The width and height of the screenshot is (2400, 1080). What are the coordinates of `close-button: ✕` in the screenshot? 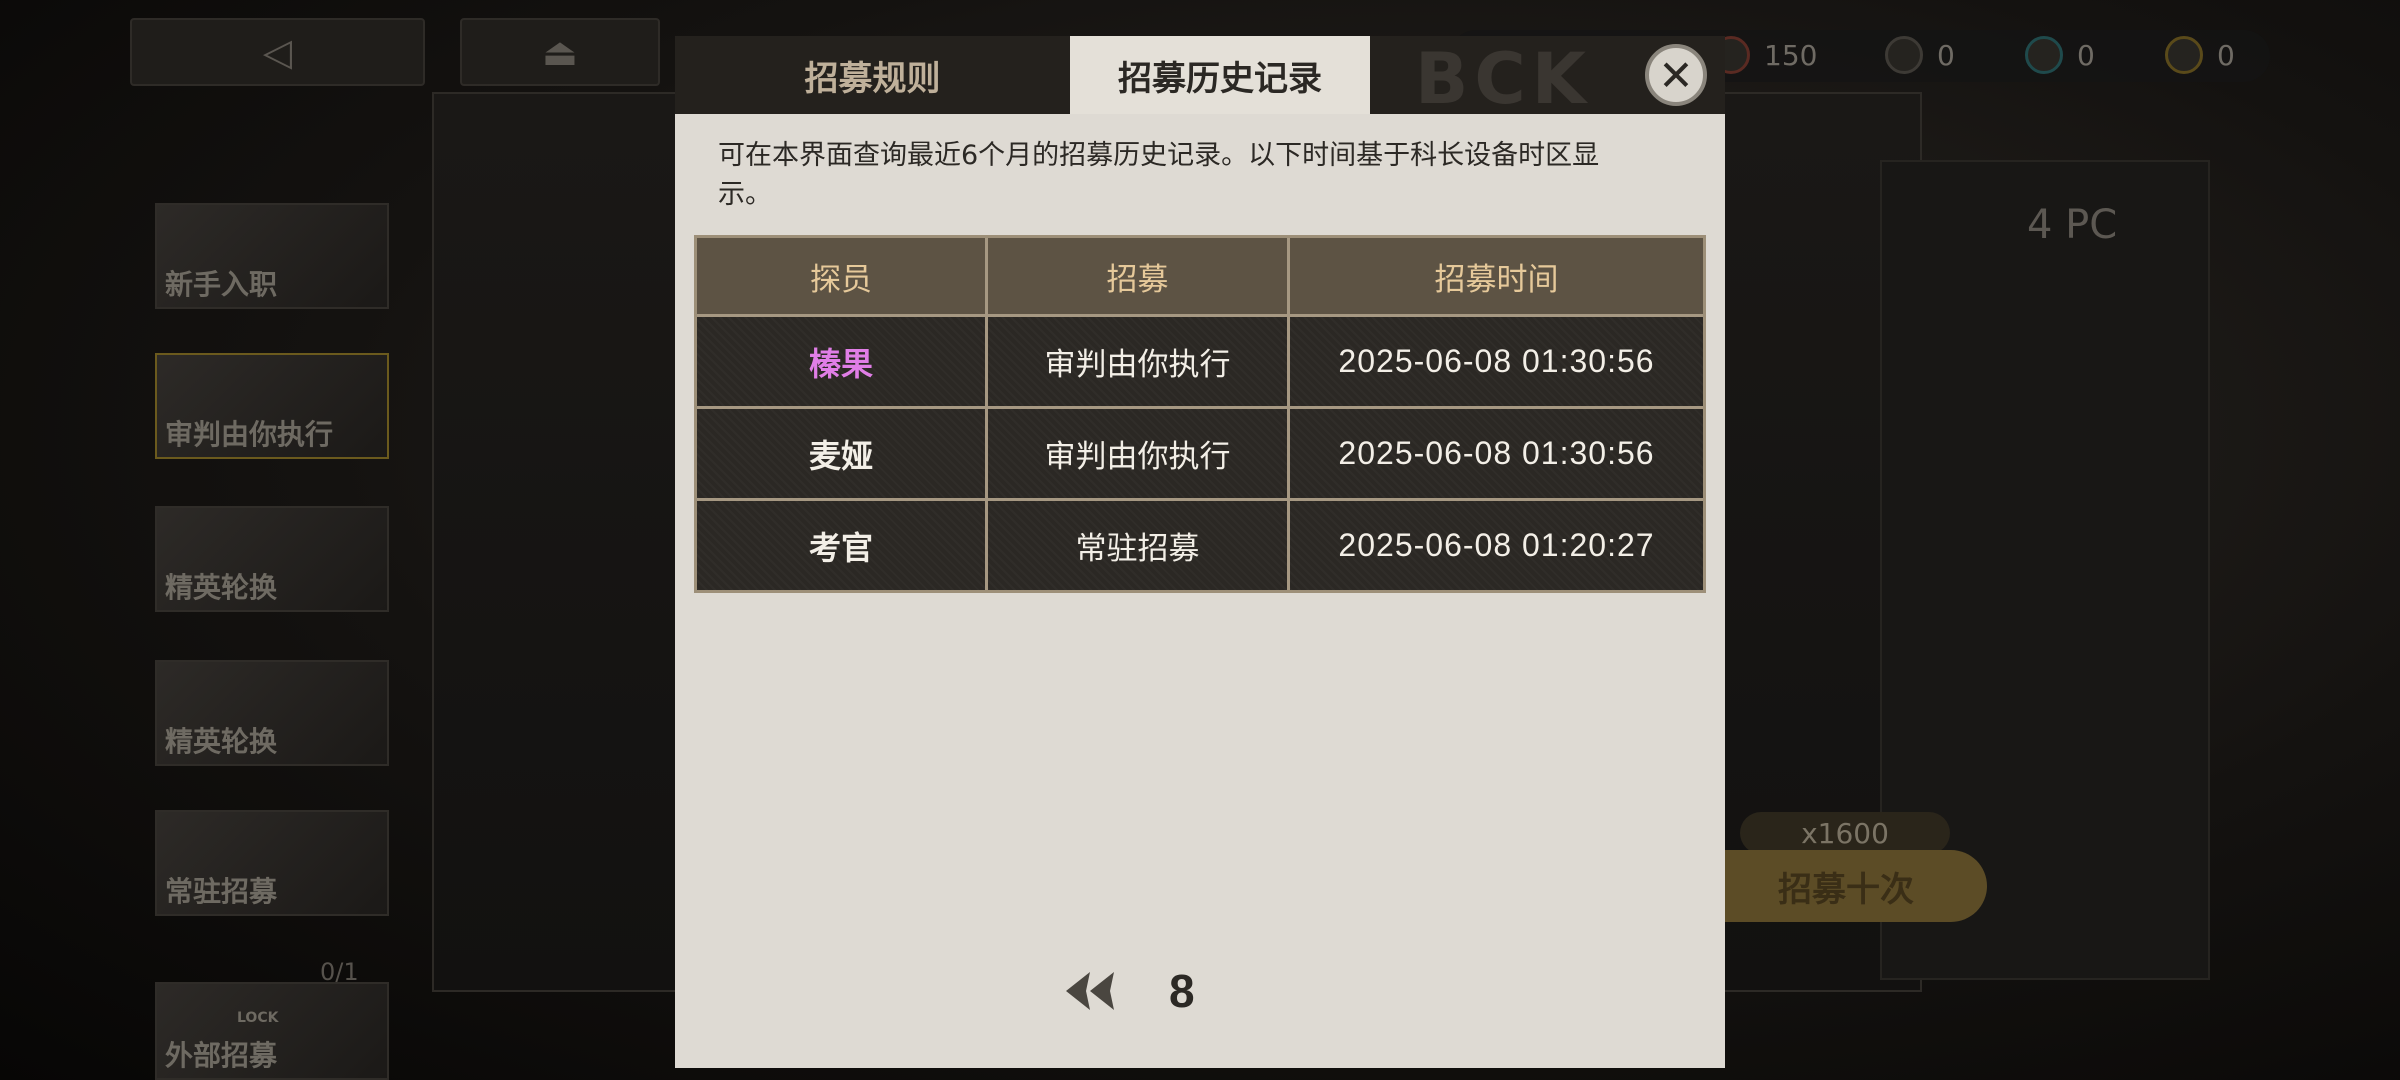 It's located at (1676, 75).